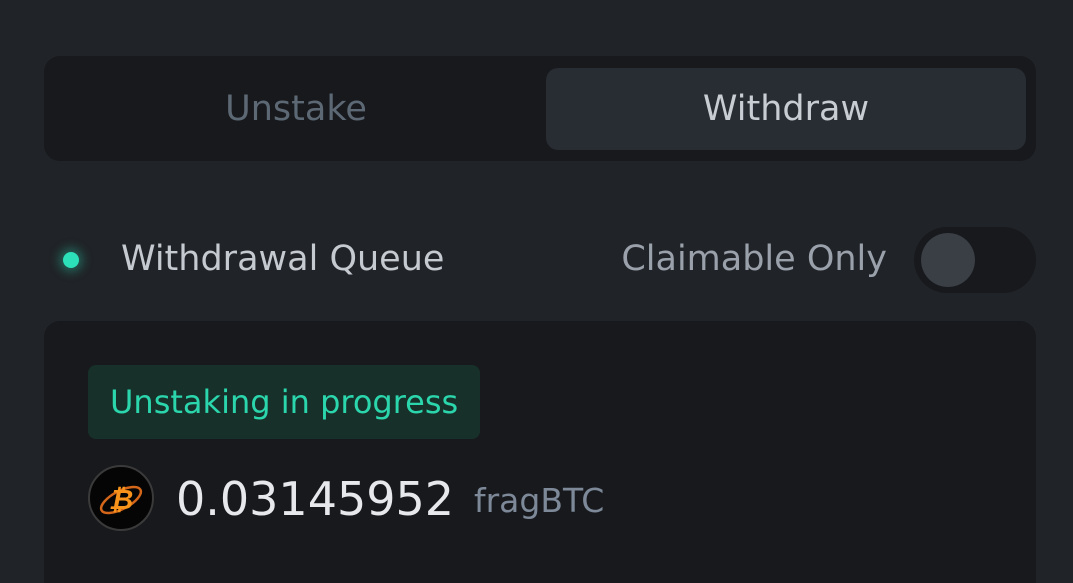 Image resolution: width=1073 pixels, height=583 pixels. I want to click on tab-unstake-label: Unstake, so click(296, 109).